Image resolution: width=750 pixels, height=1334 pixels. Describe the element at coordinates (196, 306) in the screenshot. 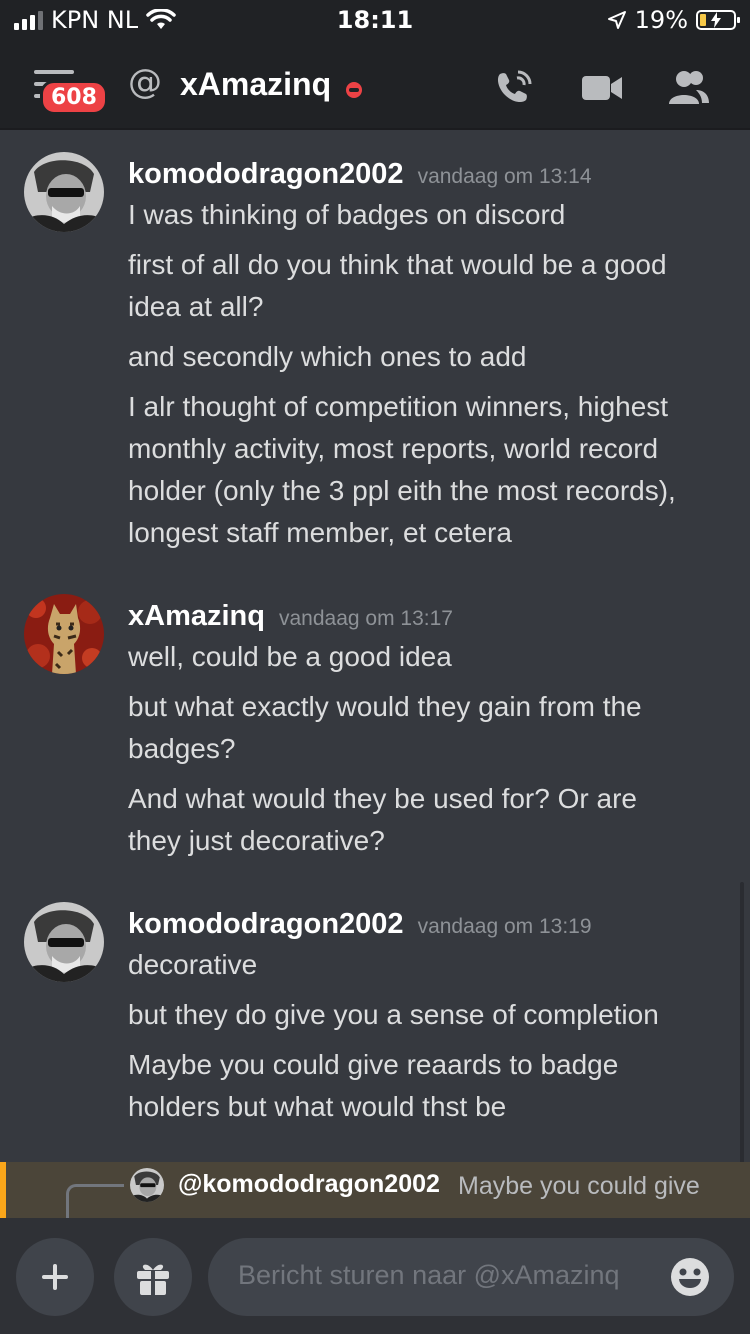

I see `message-text: idea at all?` at that location.